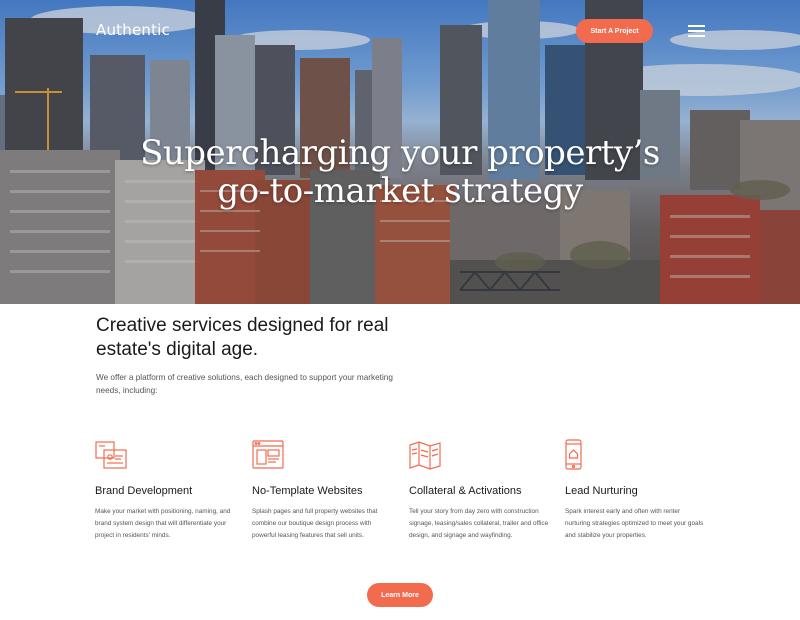 This screenshot has width=800, height=620. I want to click on menu-icon, so click(696, 31).